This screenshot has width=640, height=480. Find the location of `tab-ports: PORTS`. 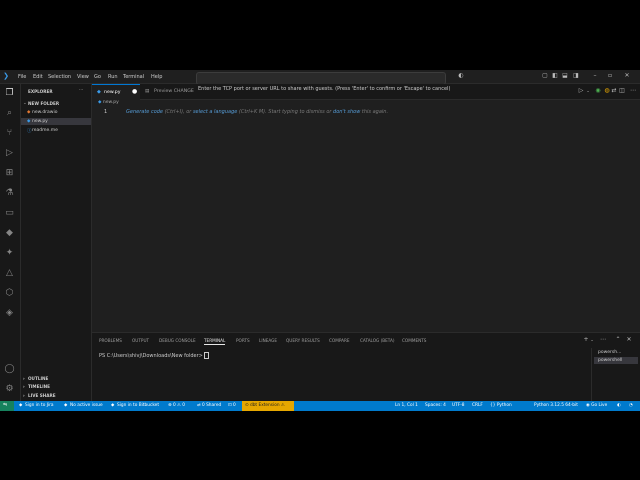

tab-ports: PORTS is located at coordinates (243, 340).